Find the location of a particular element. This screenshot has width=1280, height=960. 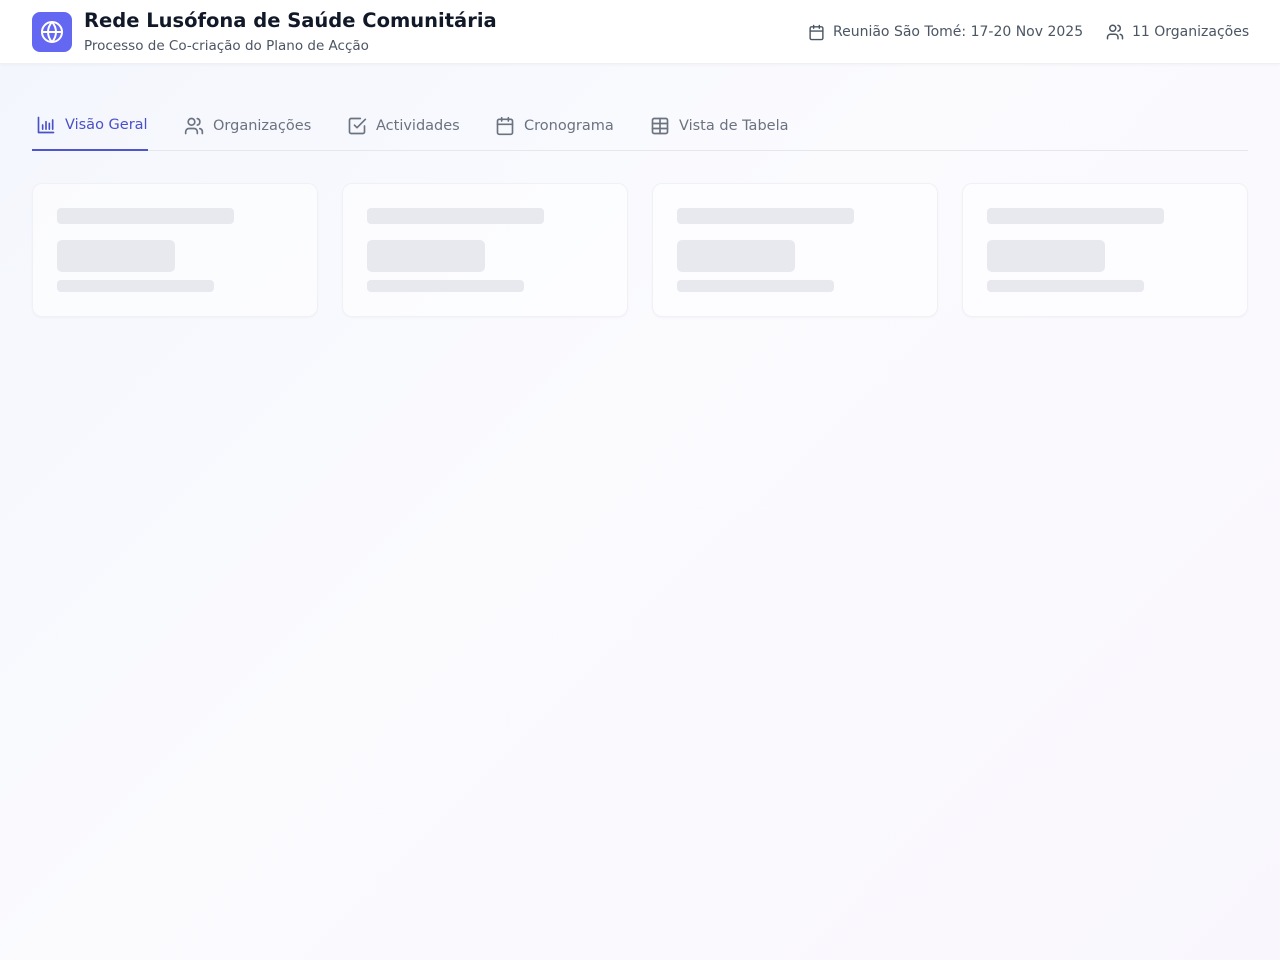

loading-cards is located at coordinates (640, 250).